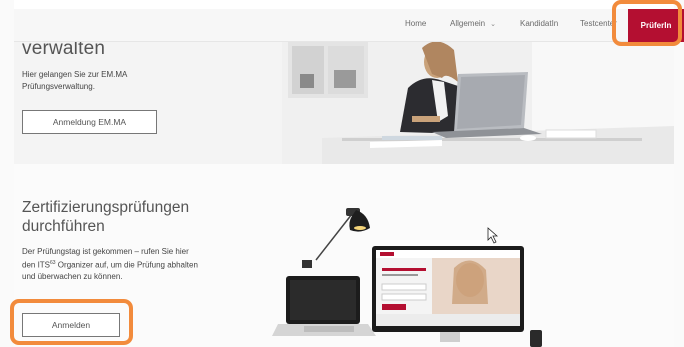 The width and height of the screenshot is (684, 347). What do you see at coordinates (89, 122) in the screenshot?
I see `anmeldung-emma-button: Anmeldung EM.MA` at bounding box center [89, 122].